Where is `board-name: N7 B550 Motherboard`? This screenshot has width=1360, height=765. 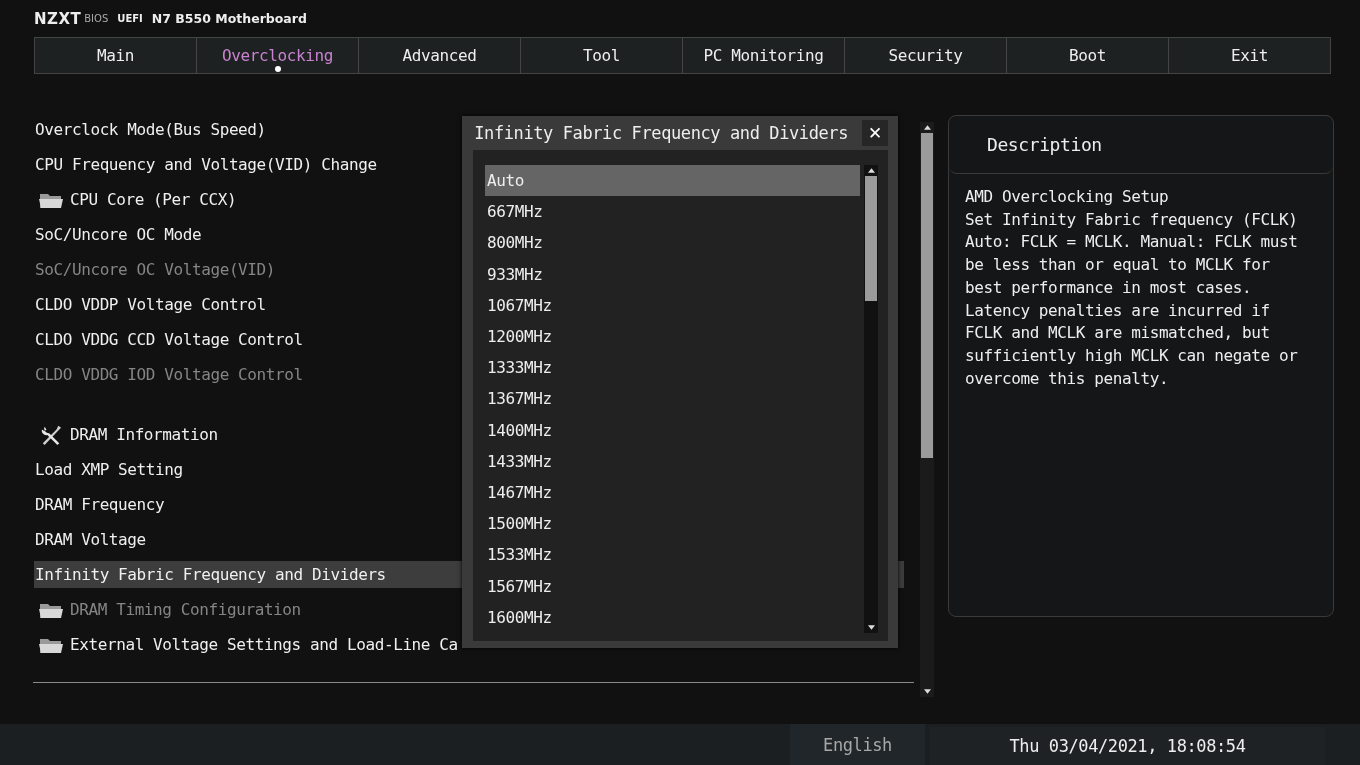
board-name: N7 B550 Motherboard is located at coordinates (229, 18).